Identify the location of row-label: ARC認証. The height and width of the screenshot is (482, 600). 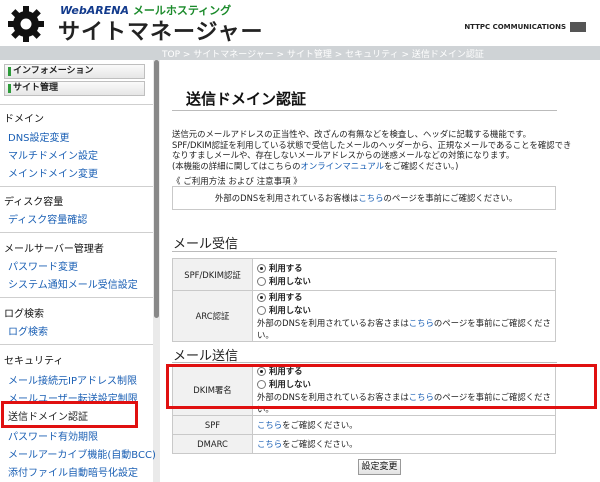
(212, 316).